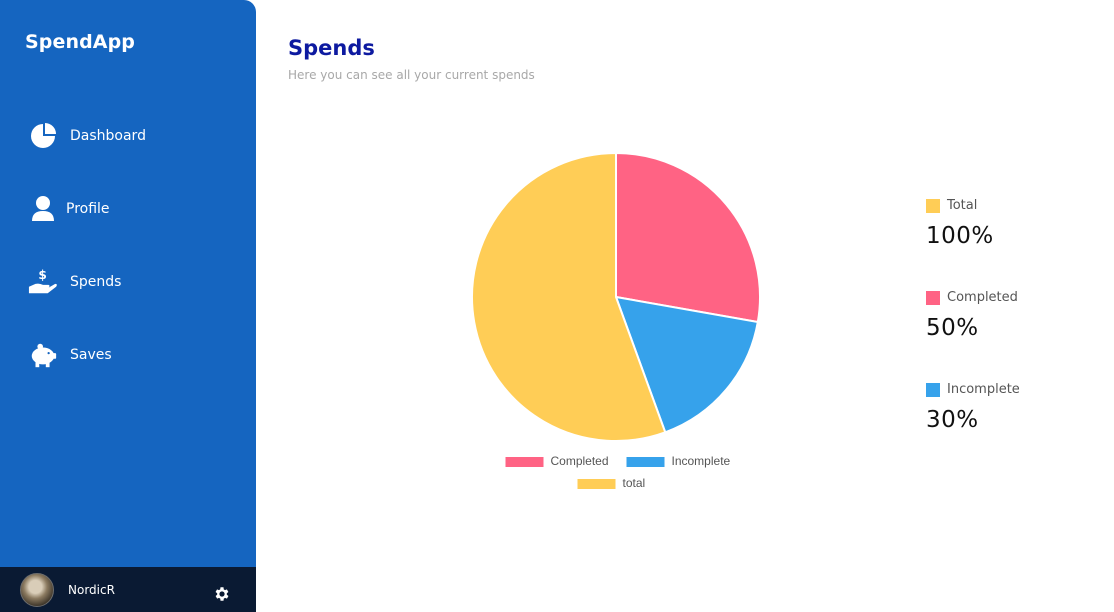 Image resolution: width=1114 pixels, height=612 pixels. I want to click on pie-chart-icon, so click(43, 136).